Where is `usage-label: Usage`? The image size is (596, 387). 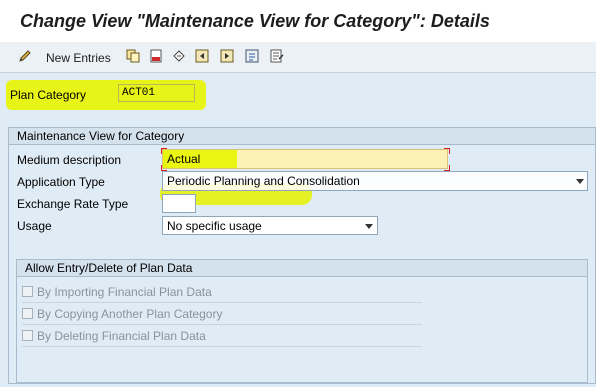 usage-label: Usage is located at coordinates (34, 226).